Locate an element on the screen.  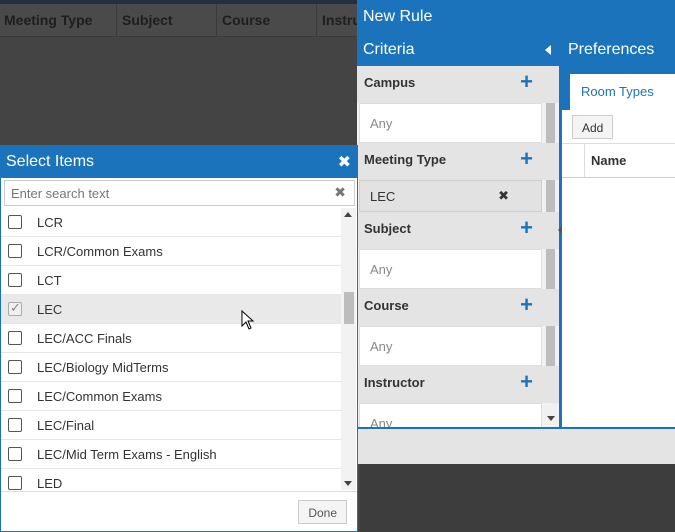
list-item-label: LEC/Biology MidTerms is located at coordinates (103, 367).